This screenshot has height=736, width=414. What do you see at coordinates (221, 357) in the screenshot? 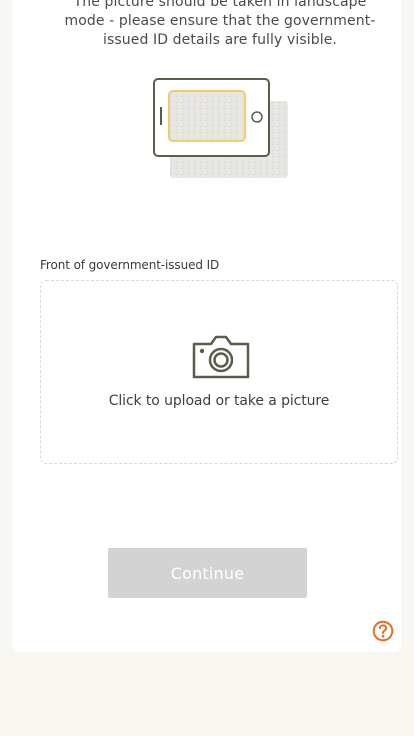
I see `camera-icon` at bounding box center [221, 357].